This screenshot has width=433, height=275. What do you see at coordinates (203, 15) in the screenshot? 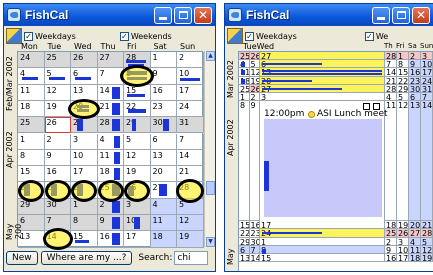
I see `left-close-button: ✕` at bounding box center [203, 15].